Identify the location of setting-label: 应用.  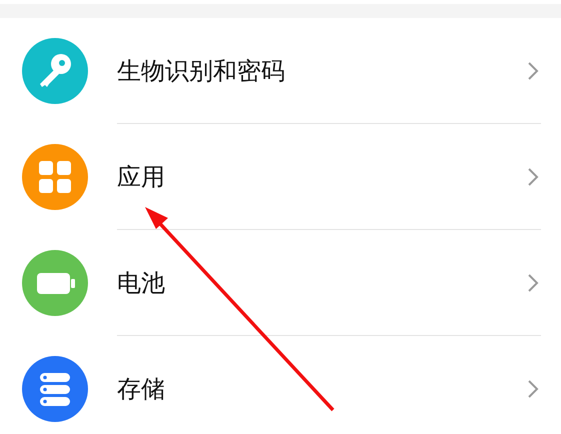
(141, 177).